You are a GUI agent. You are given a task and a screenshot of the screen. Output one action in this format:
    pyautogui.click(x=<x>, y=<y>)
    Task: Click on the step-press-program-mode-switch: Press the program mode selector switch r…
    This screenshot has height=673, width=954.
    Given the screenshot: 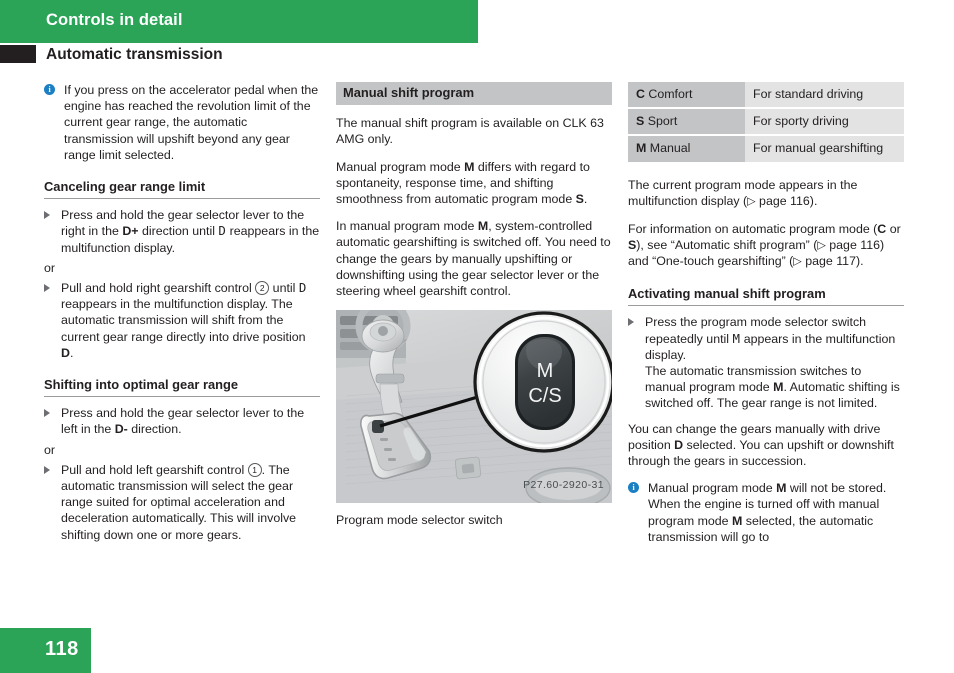 What is the action you would take?
    pyautogui.click(x=766, y=362)
    